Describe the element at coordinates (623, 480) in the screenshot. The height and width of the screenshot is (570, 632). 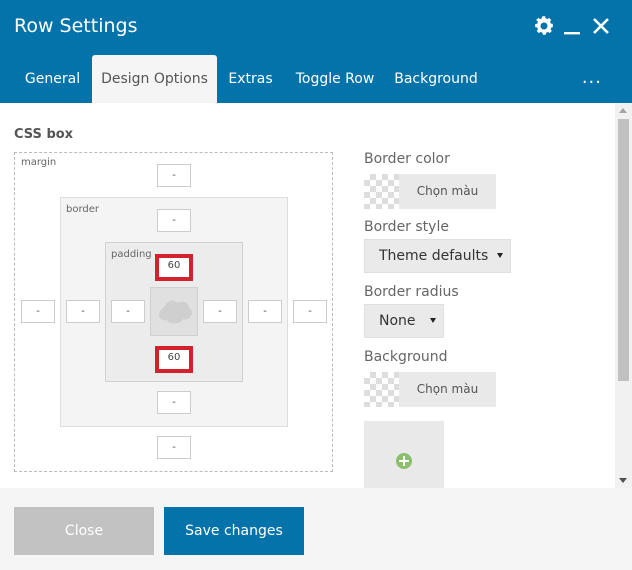
I see `scroll-down-icon` at that location.